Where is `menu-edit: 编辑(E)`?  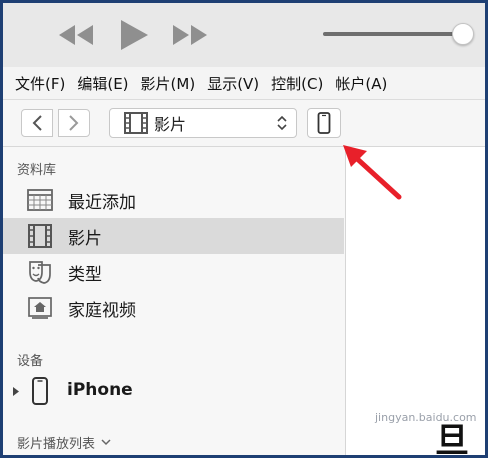 menu-edit: 编辑(E) is located at coordinates (96, 83).